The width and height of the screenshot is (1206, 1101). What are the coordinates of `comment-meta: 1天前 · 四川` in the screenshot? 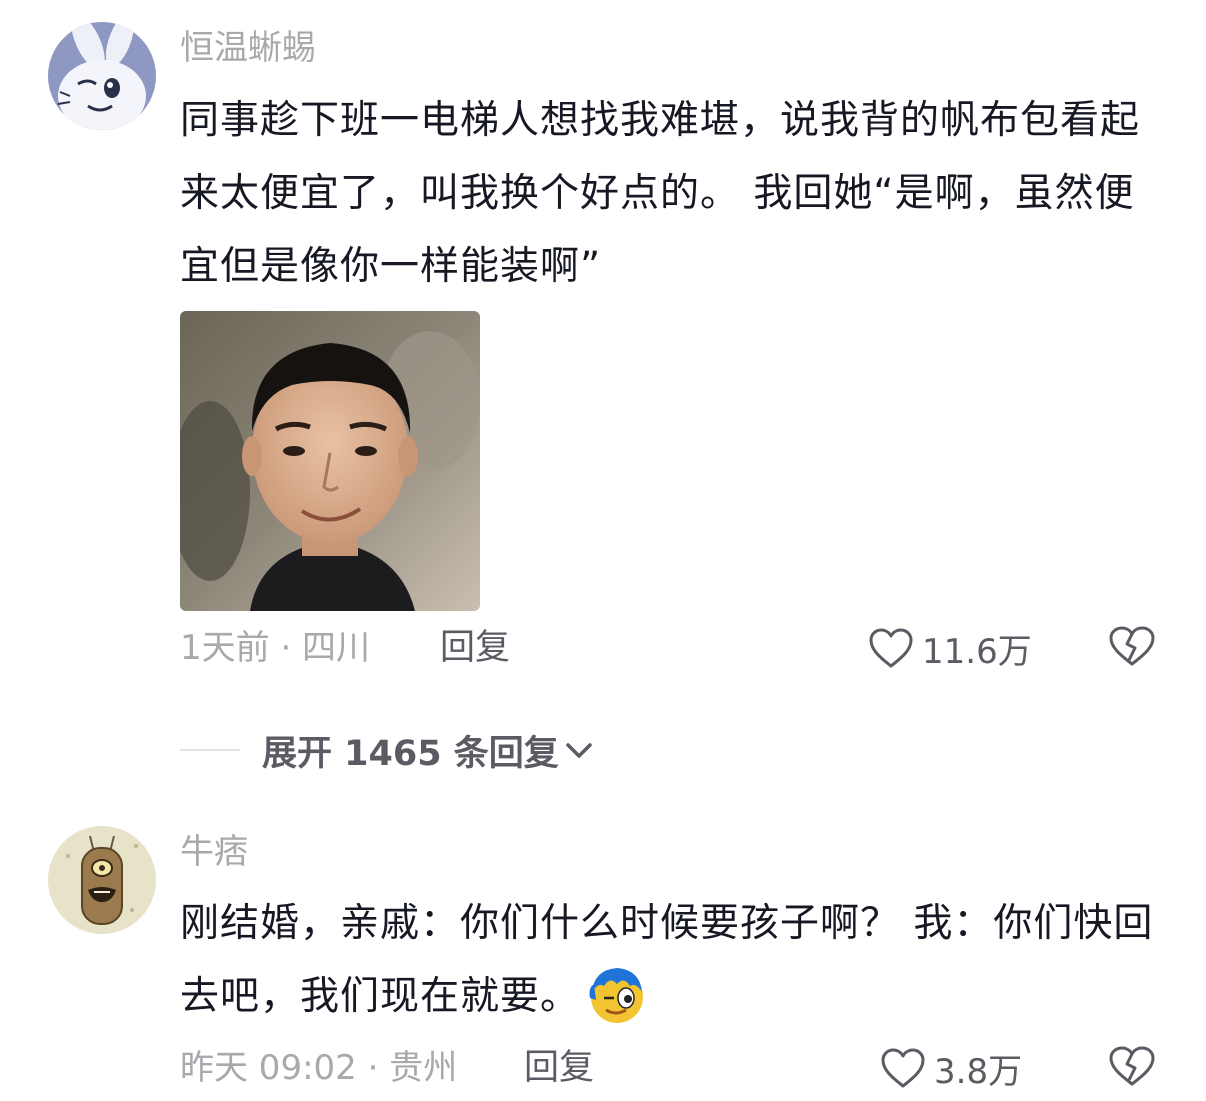 It's located at (275, 648).